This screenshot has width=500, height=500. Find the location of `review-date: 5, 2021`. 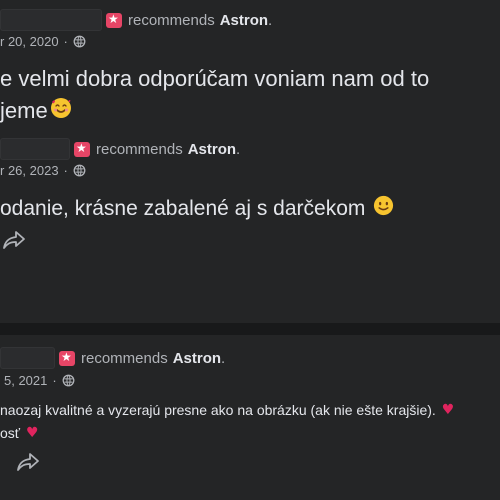

review-date: 5, 2021 is located at coordinates (25, 380).